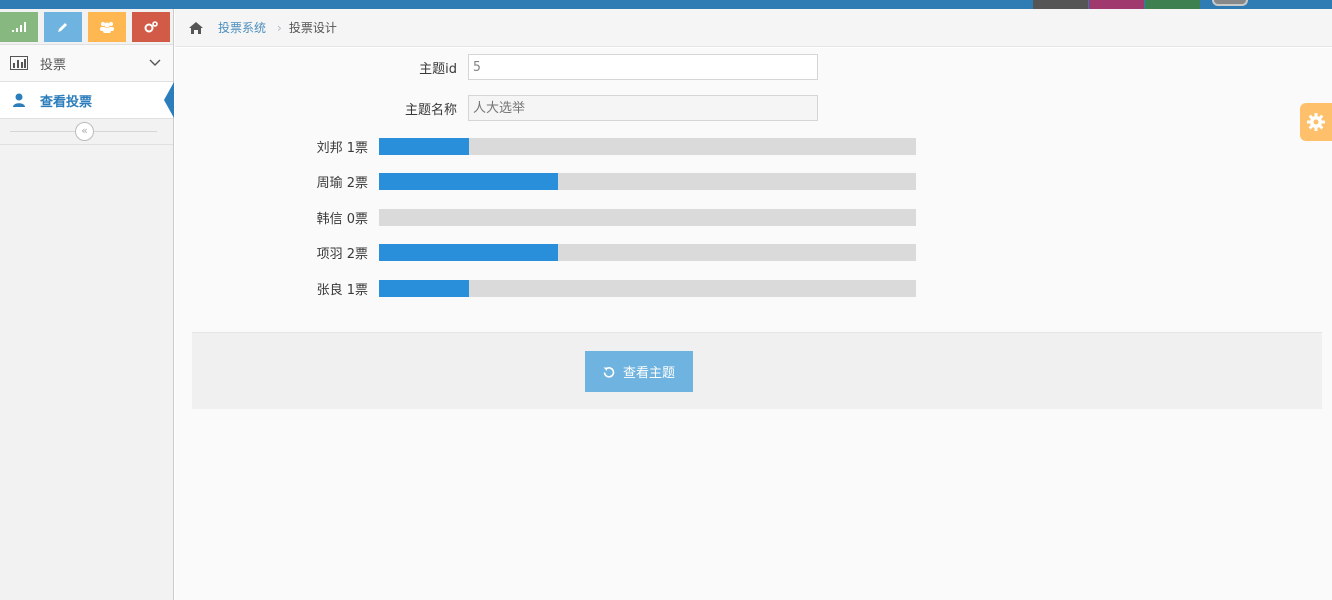 The width and height of the screenshot is (1332, 600). Describe the element at coordinates (430, 110) in the screenshot. I see `topic-name-label: 主题名称` at that location.